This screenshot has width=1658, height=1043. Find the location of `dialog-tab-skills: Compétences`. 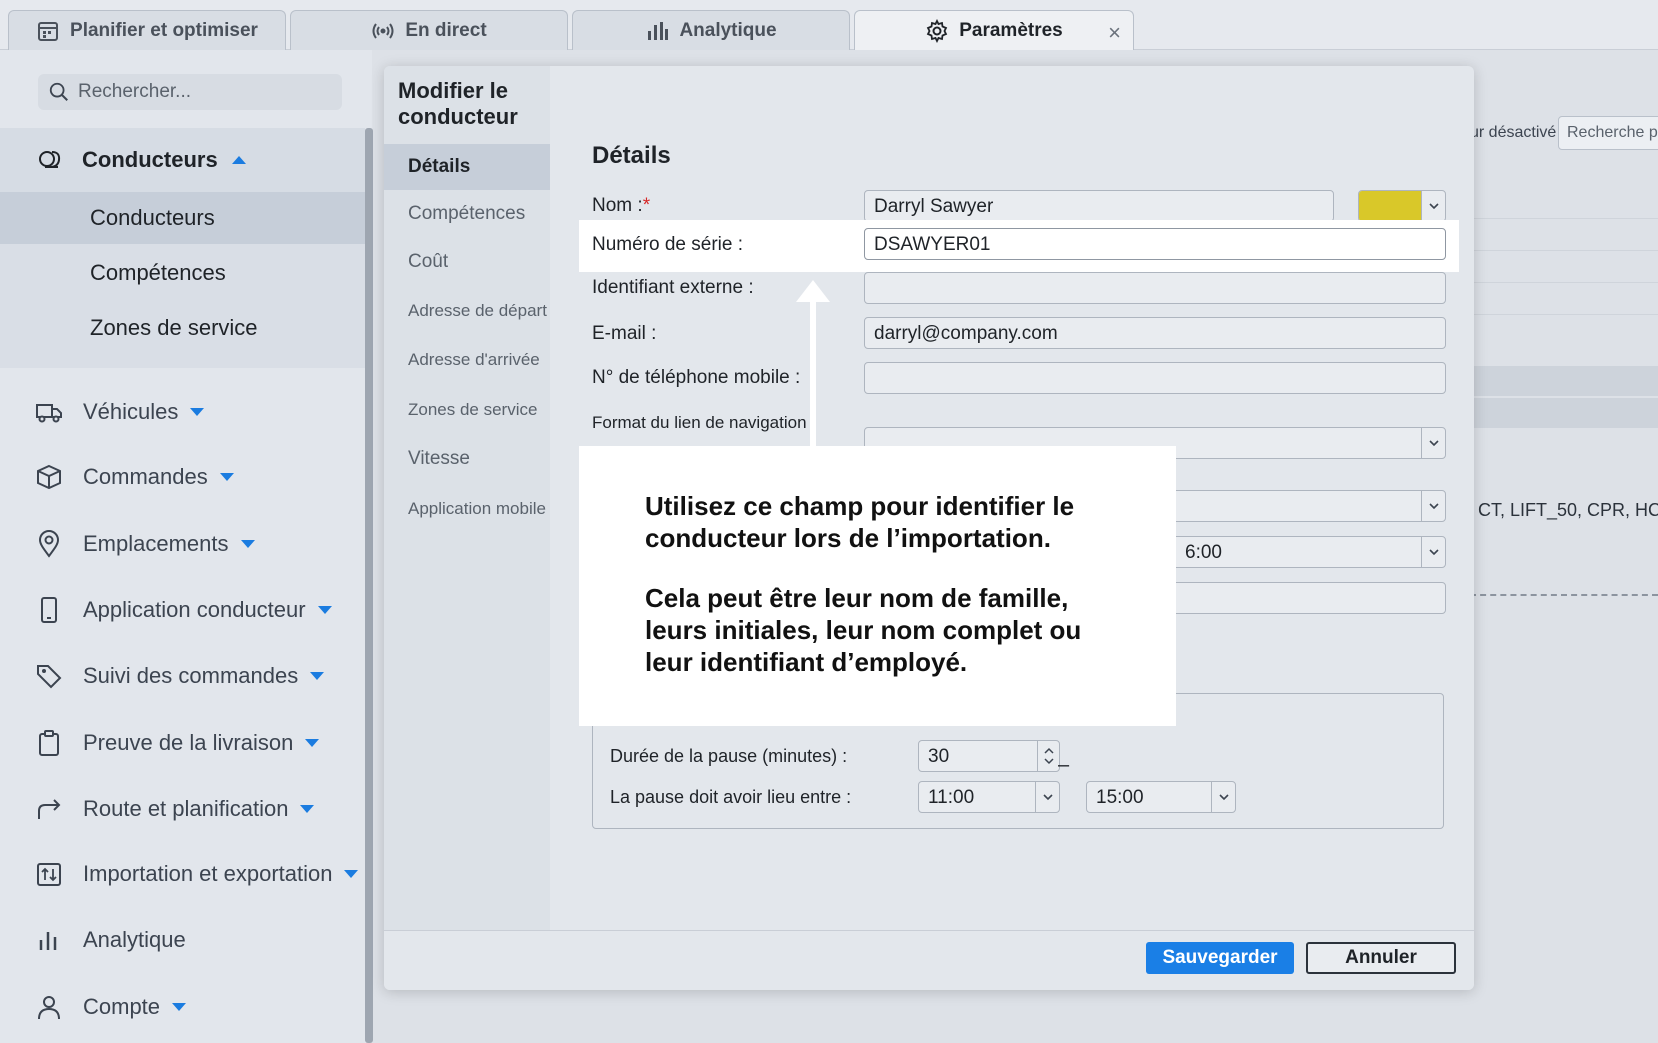

dialog-tab-skills: Compétences is located at coordinates (467, 214).